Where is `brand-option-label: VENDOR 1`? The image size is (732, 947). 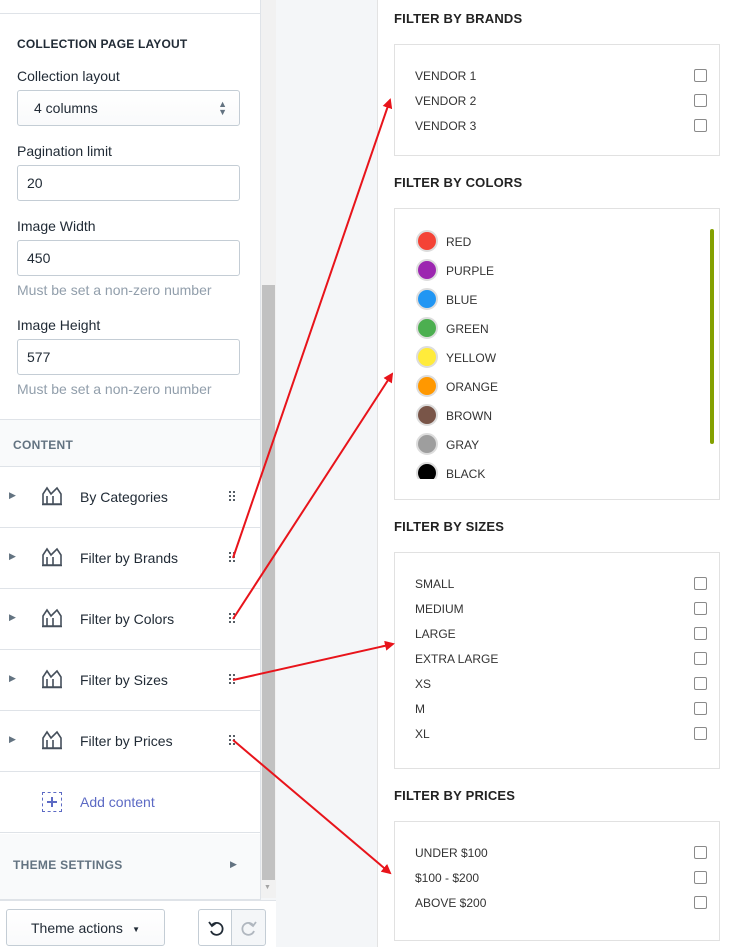
brand-option-label: VENDOR 1 is located at coordinates (446, 76).